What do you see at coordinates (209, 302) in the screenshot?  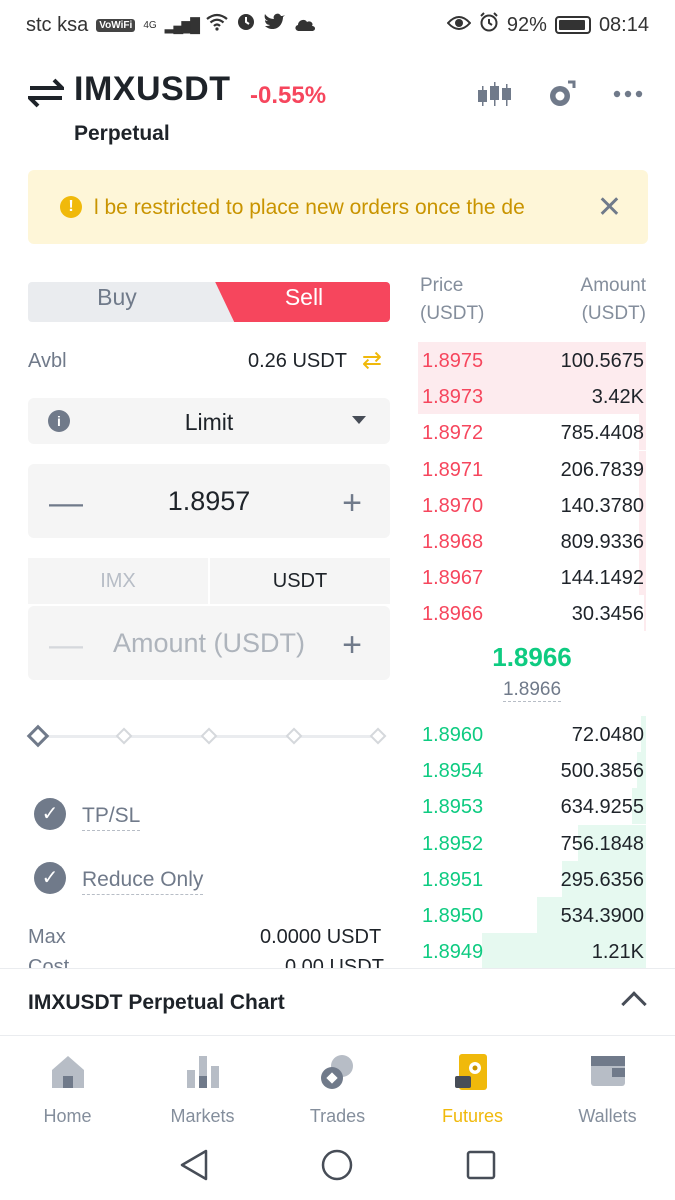 I see `buy-sell-toggle: Buy Sell` at bounding box center [209, 302].